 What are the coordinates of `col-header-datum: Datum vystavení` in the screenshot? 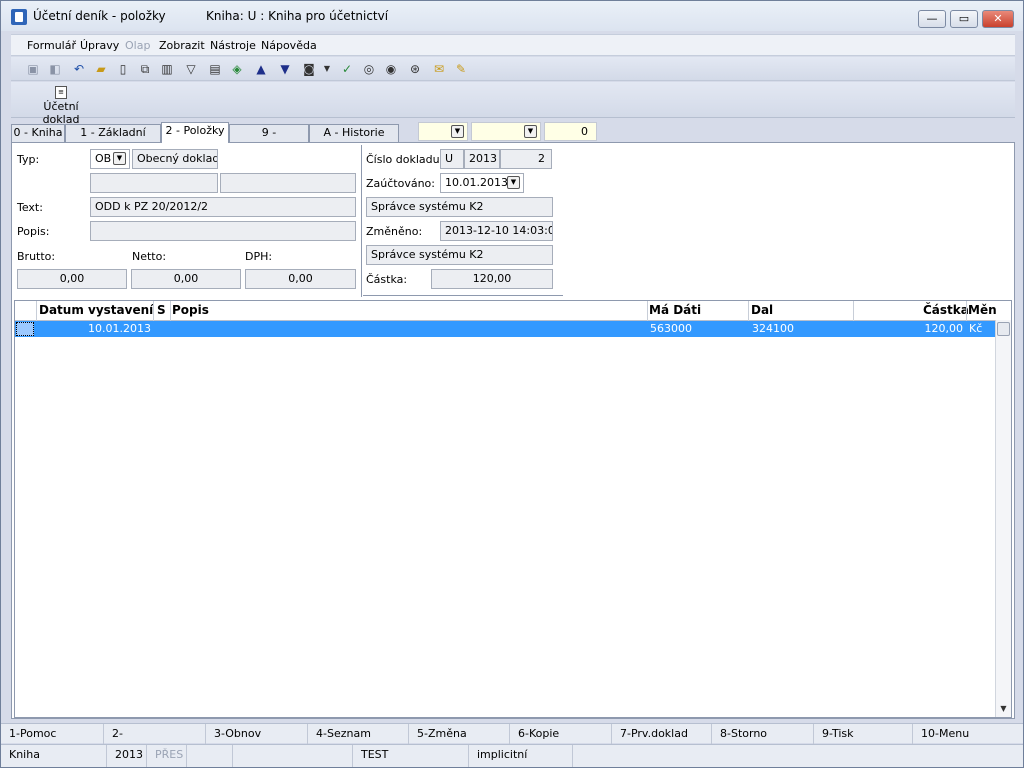 It's located at (96, 310).